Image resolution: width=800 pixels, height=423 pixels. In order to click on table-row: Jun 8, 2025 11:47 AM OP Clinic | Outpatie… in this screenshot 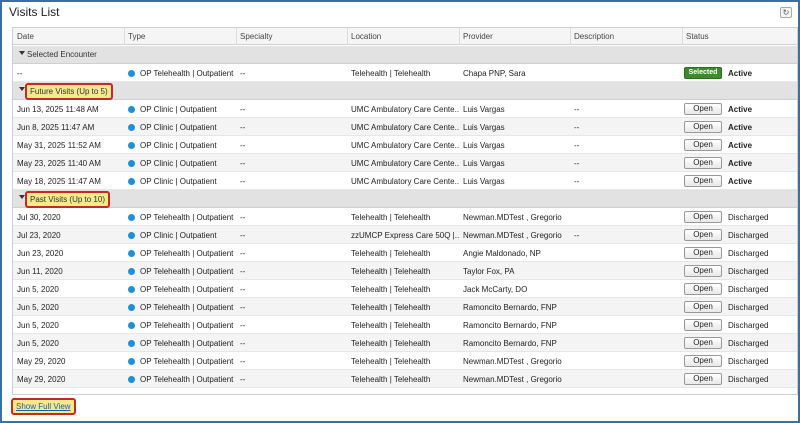, I will do `click(405, 127)`.